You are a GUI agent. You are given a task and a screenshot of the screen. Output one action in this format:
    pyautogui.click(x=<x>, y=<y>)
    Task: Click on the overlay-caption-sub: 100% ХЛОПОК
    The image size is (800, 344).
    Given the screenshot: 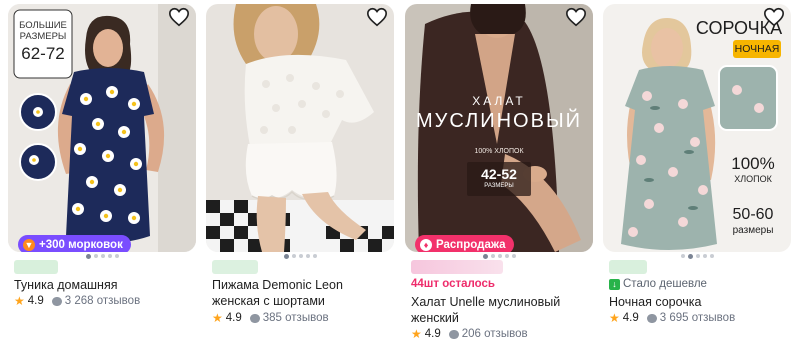 What is the action you would take?
    pyautogui.click(x=499, y=151)
    